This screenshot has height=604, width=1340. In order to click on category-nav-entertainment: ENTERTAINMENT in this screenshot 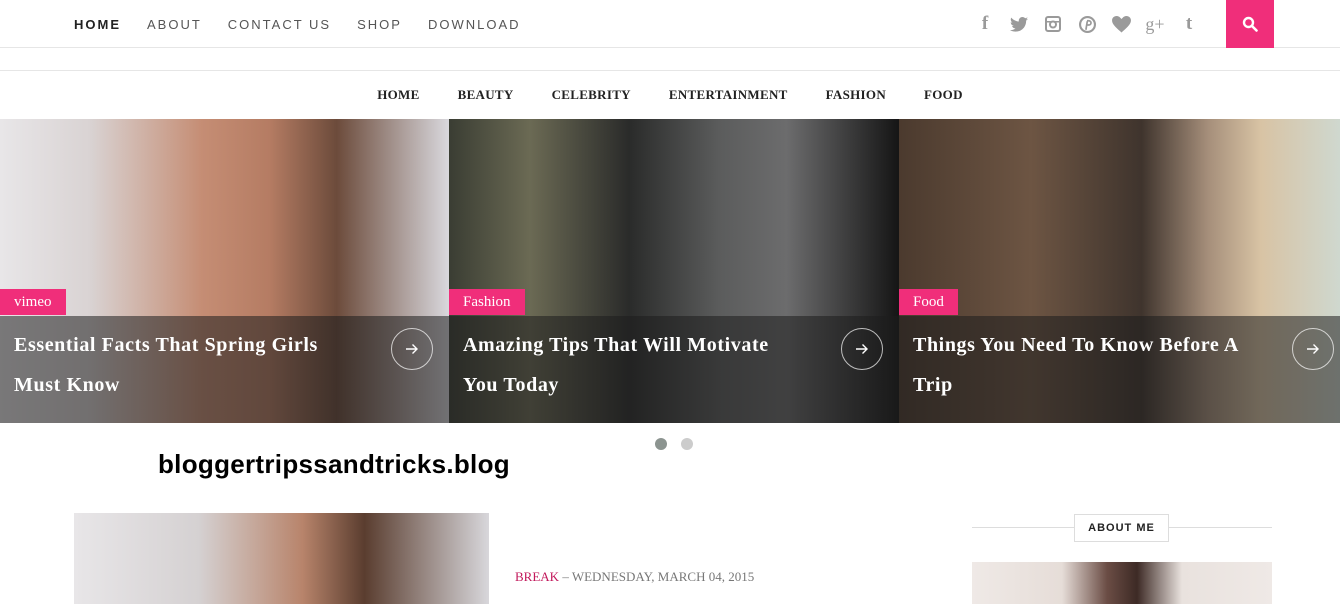, I will do `click(728, 95)`.